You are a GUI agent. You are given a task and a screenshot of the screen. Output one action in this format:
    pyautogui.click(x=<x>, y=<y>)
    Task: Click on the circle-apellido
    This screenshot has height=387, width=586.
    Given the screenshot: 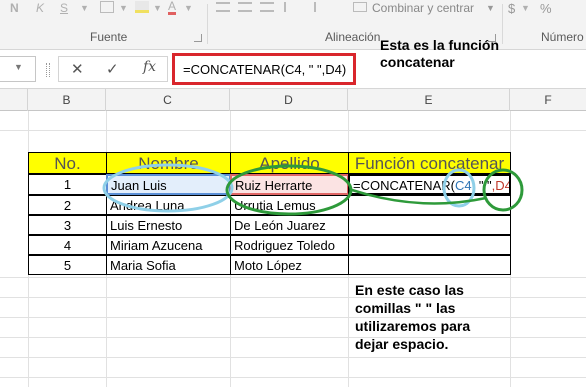 What is the action you would take?
    pyautogui.click(x=289, y=190)
    